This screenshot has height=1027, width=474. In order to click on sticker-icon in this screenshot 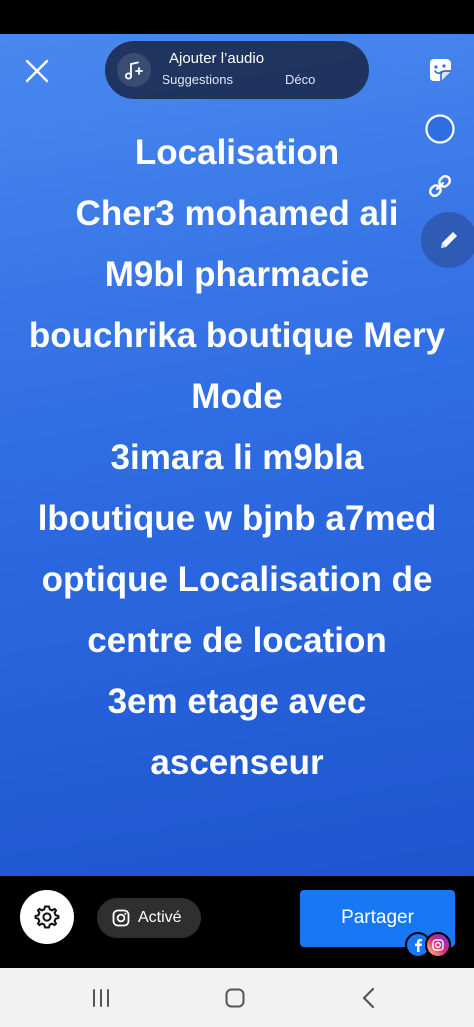, I will do `click(440, 70)`.